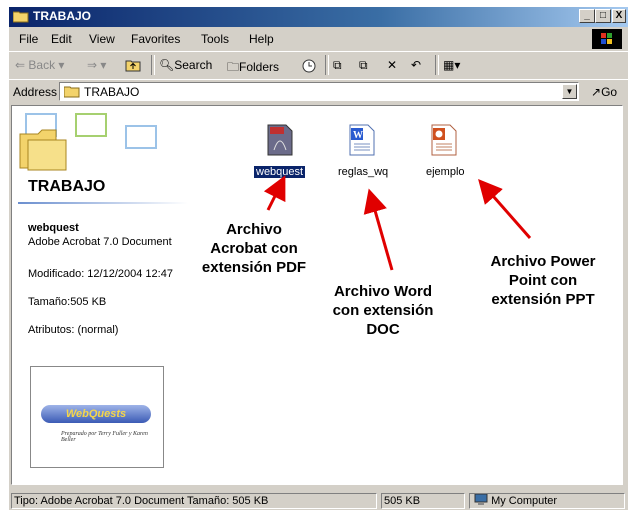 The width and height of the screenshot is (628, 511). What do you see at coordinates (423, 501) in the screenshot?
I see `status-size: 505 KB` at bounding box center [423, 501].